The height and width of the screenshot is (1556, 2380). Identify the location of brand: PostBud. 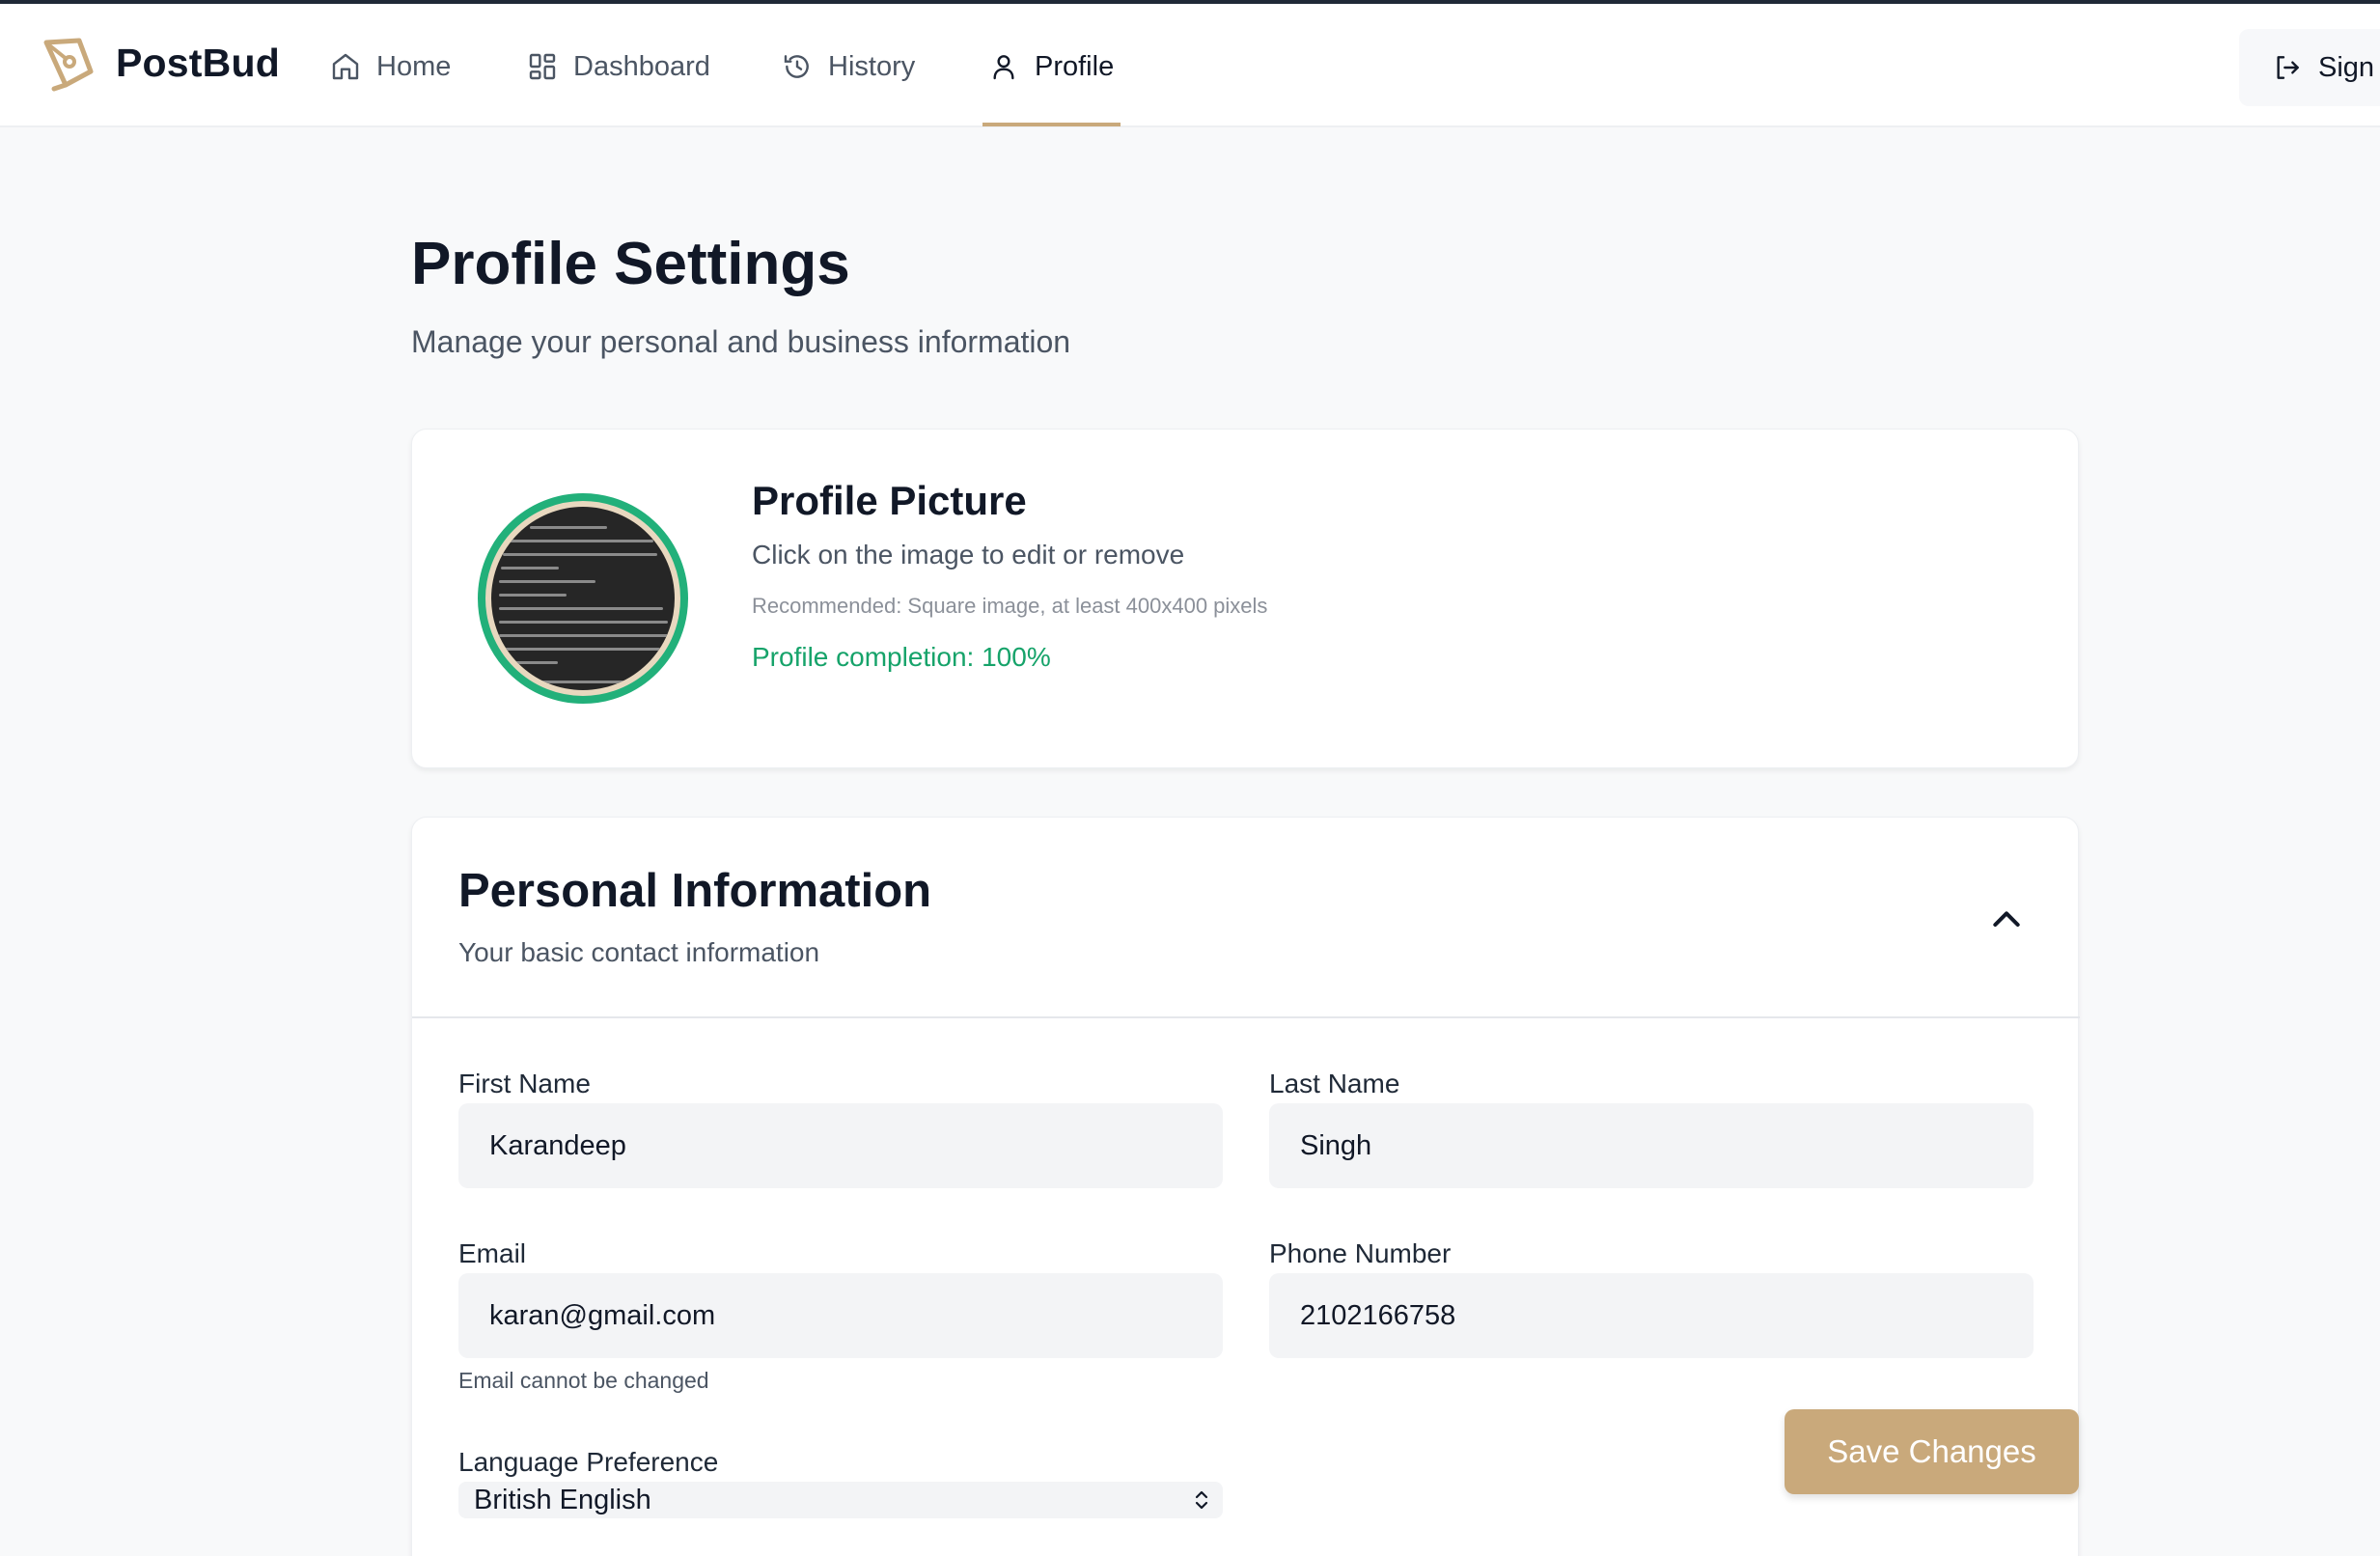
(161, 63).